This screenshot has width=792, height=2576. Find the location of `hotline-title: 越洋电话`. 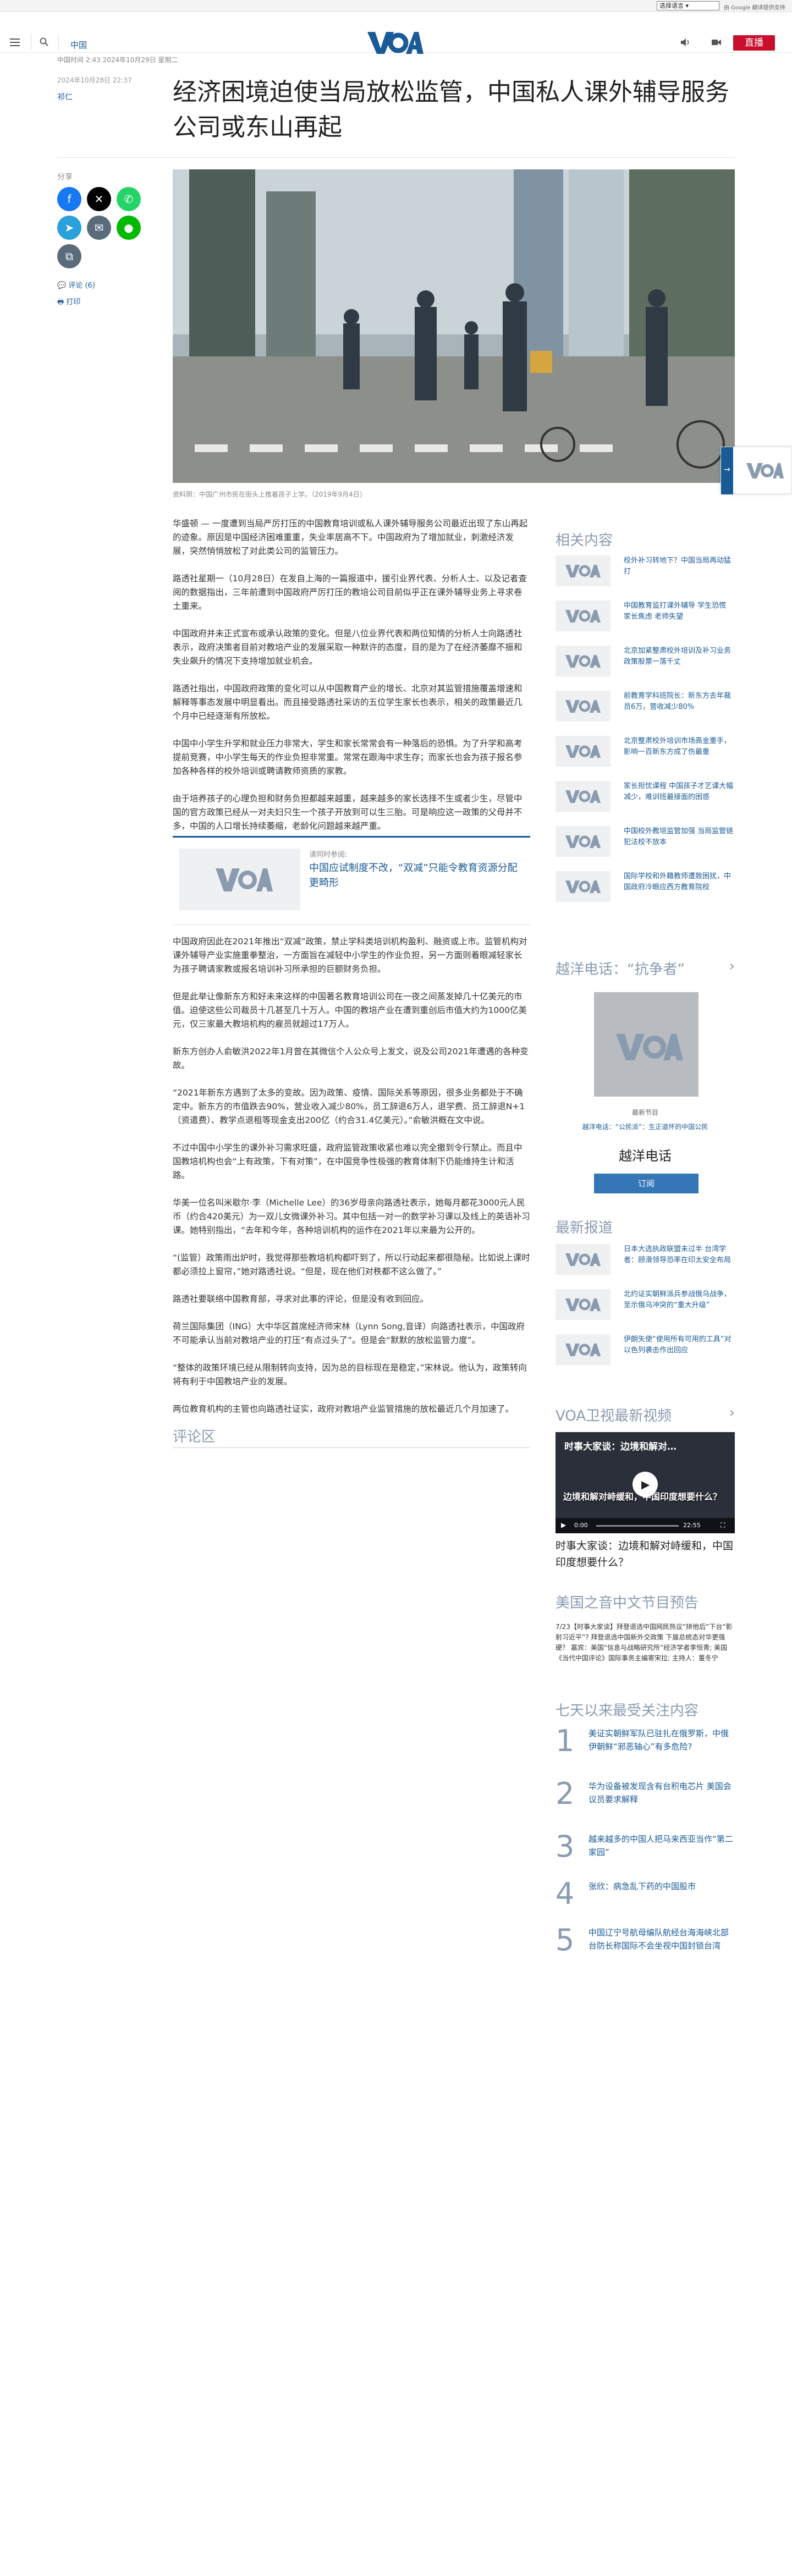

hotline-title: 越洋电话 is located at coordinates (645, 1156).